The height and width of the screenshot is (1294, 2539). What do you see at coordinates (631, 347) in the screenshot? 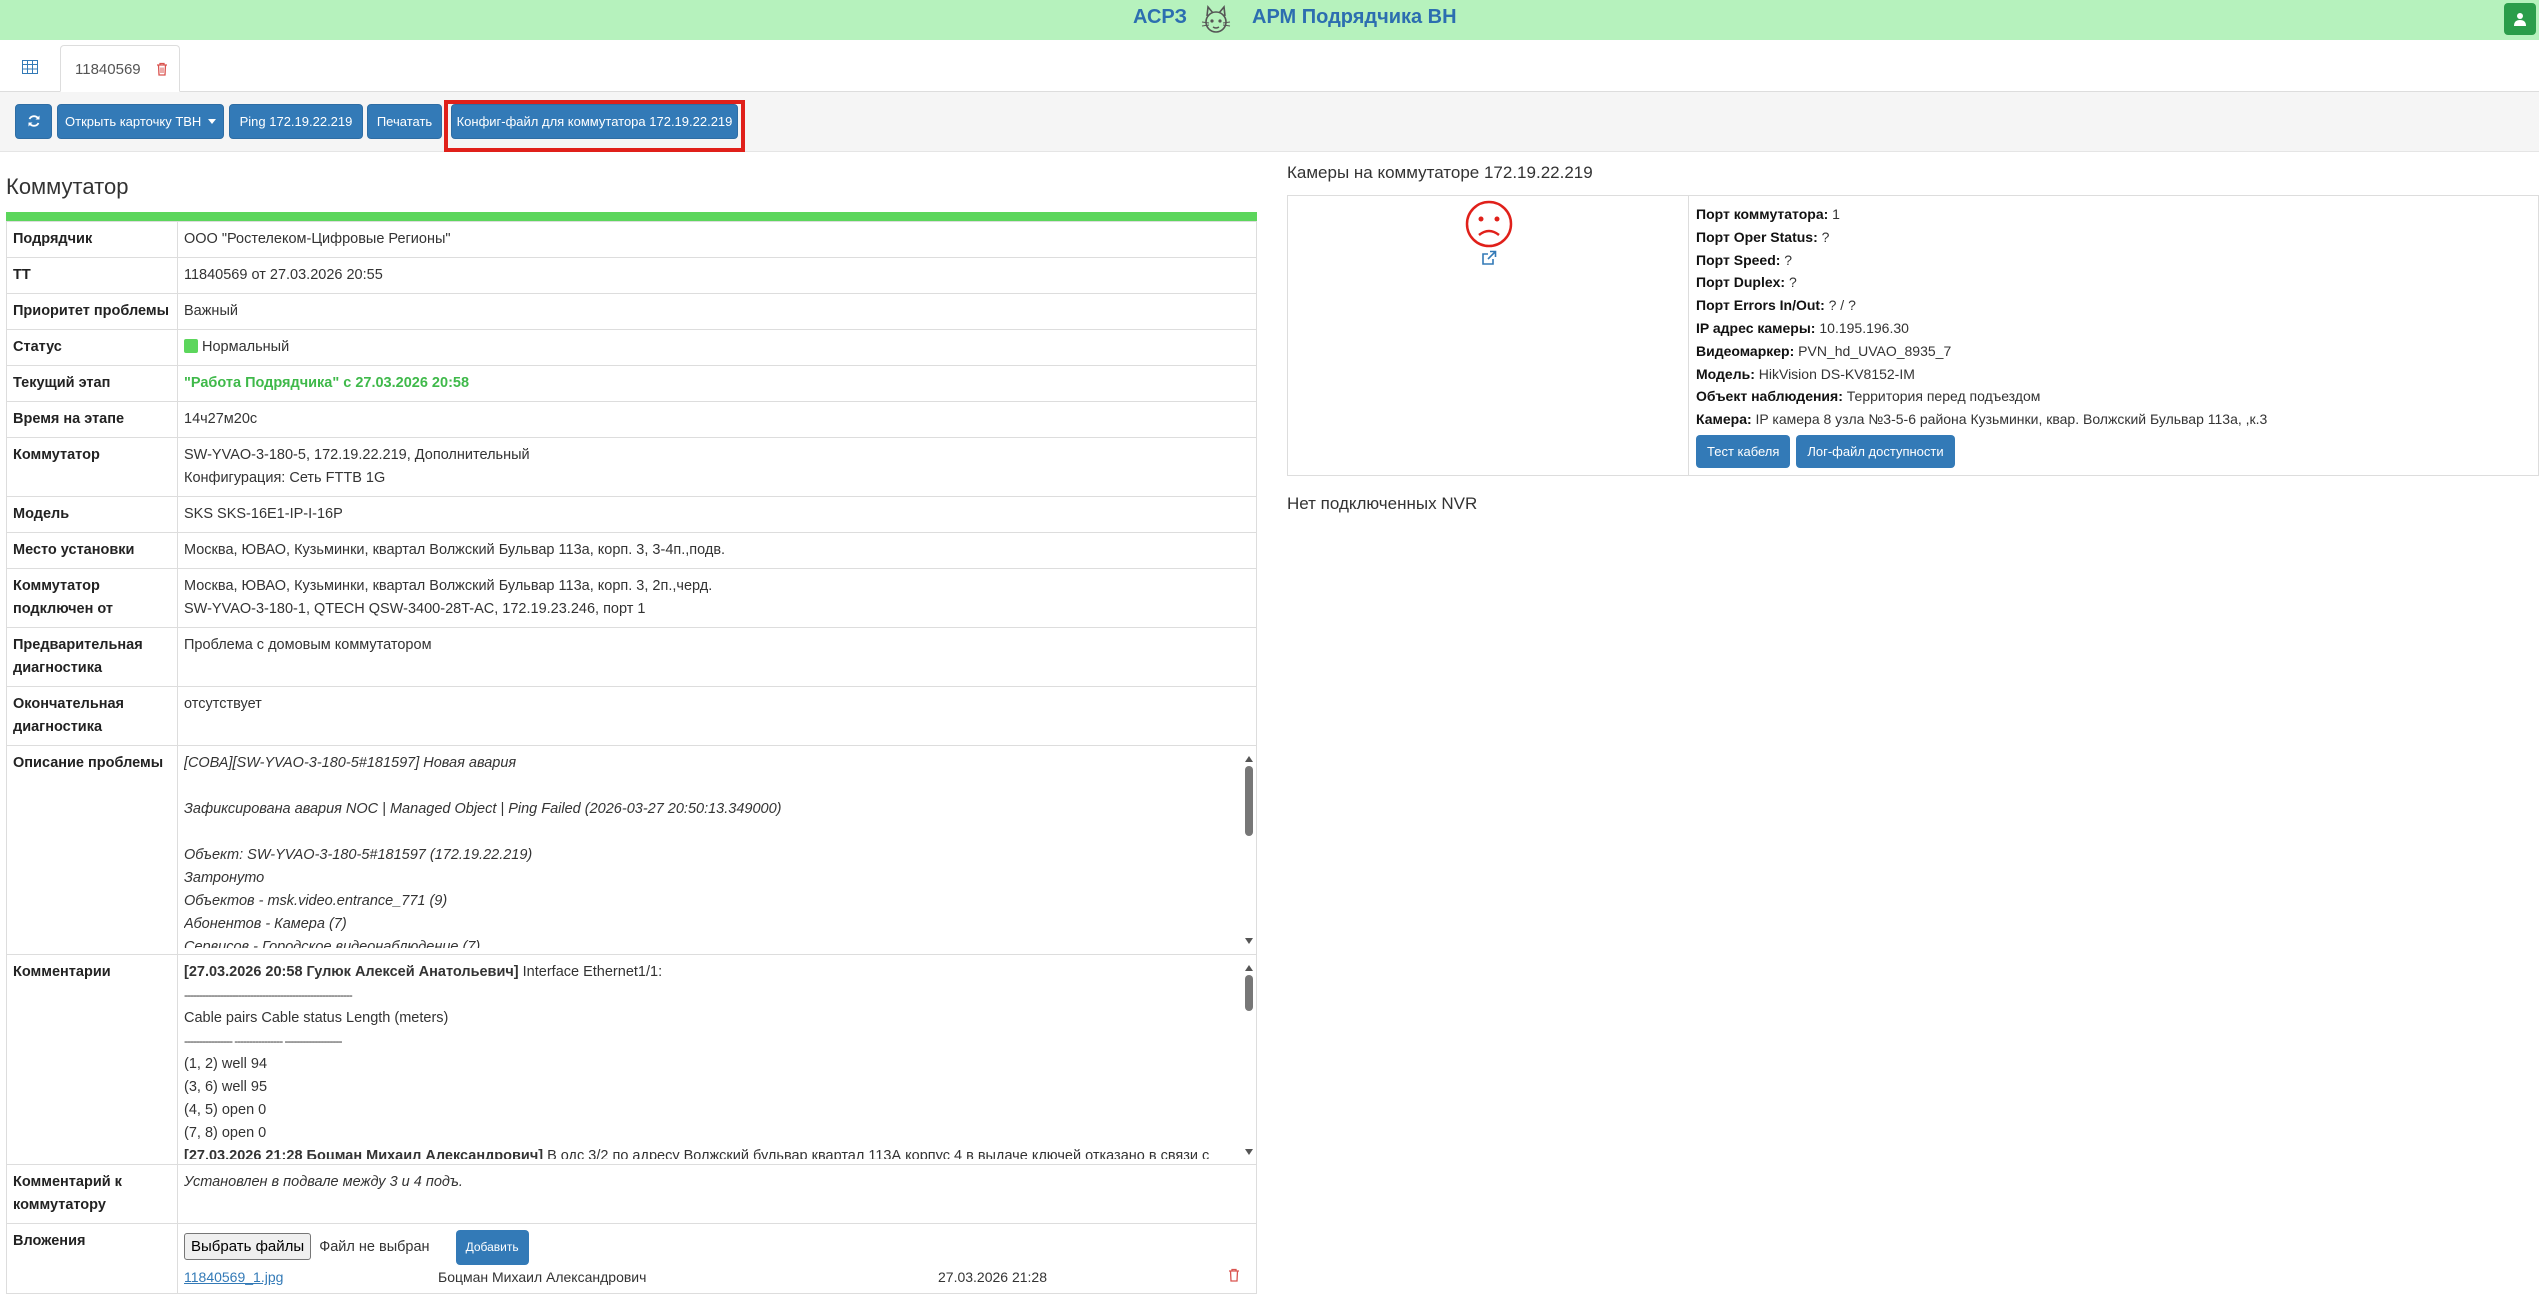
I see `row-status: Статус Нормальный` at bounding box center [631, 347].